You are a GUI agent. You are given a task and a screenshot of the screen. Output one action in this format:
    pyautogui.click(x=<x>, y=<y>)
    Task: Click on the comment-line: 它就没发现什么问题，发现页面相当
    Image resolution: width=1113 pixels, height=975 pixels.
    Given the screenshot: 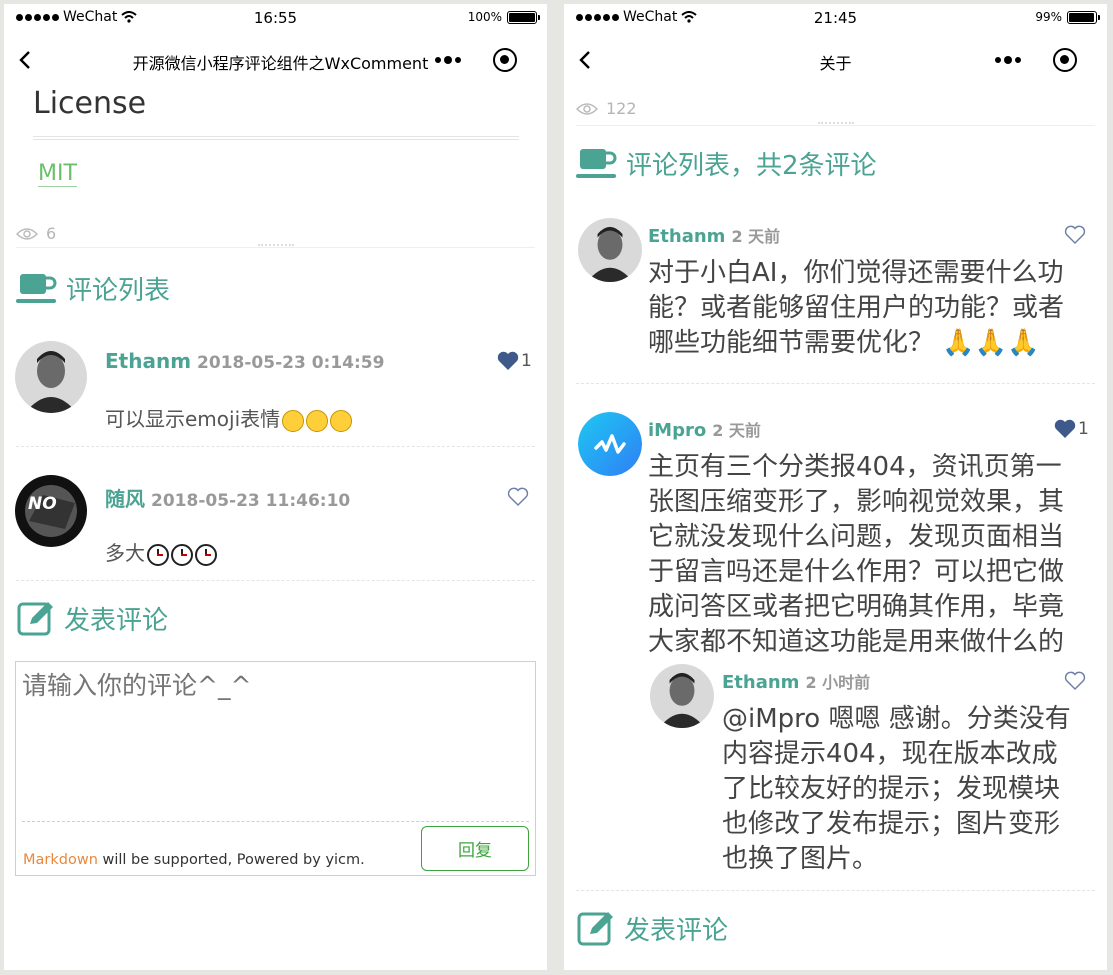 What is the action you would take?
    pyautogui.click(x=856, y=537)
    